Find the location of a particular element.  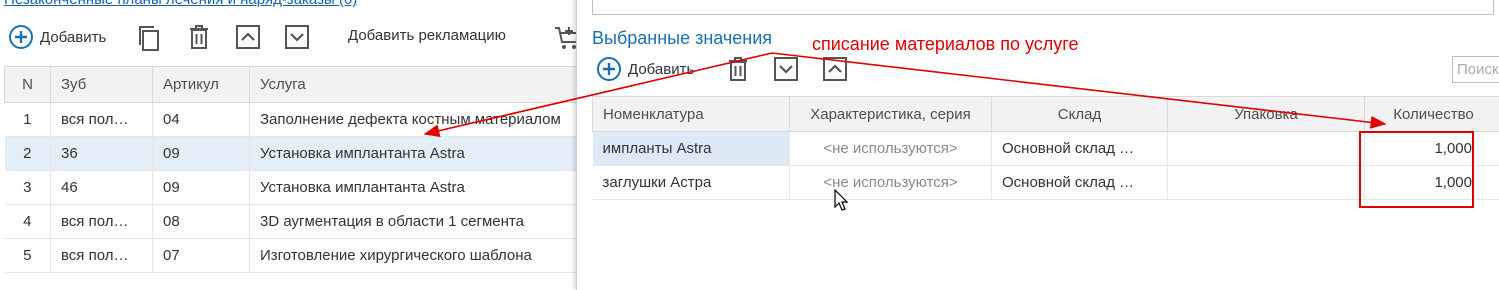

column-header-quantity: Количество is located at coordinates (1432, 114).